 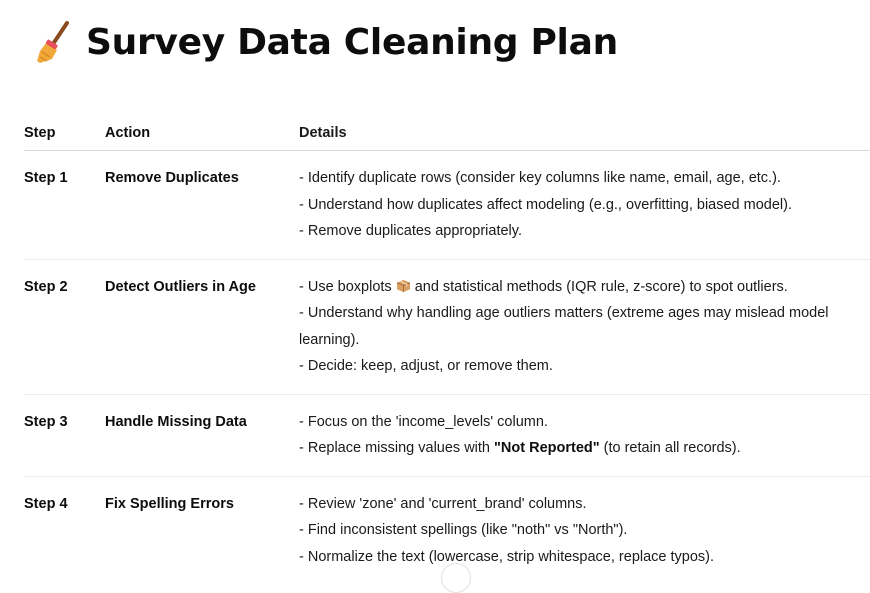 I want to click on title-row: Survey Data Cleaning Plan, so click(x=326, y=43).